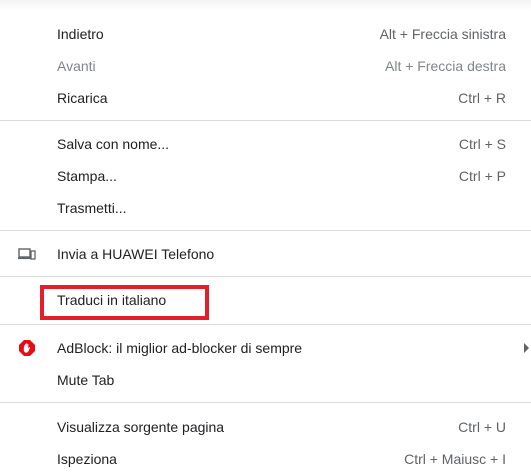 This screenshot has height=474, width=531. What do you see at coordinates (526, 348) in the screenshot?
I see `chevron-right-icon` at bounding box center [526, 348].